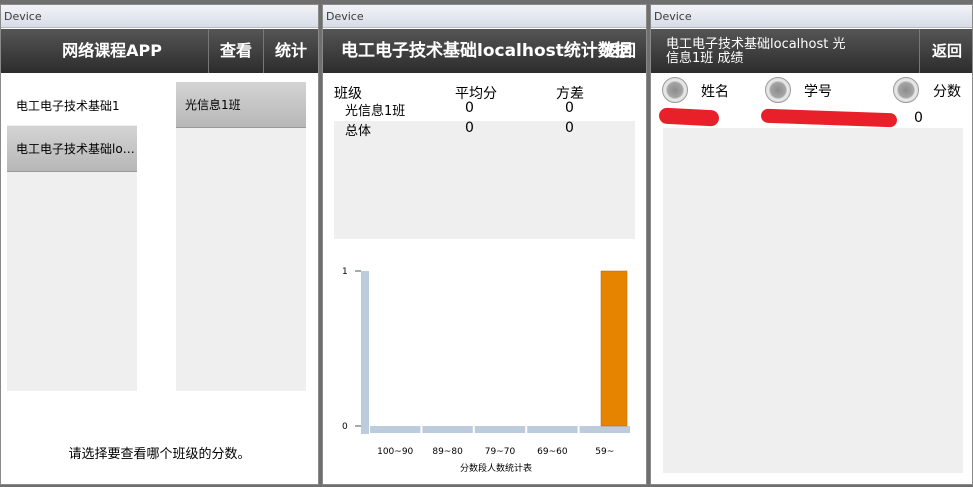 This screenshot has height=487, width=973. What do you see at coordinates (484, 180) in the screenshot?
I see `statistics-table` at bounding box center [484, 180].